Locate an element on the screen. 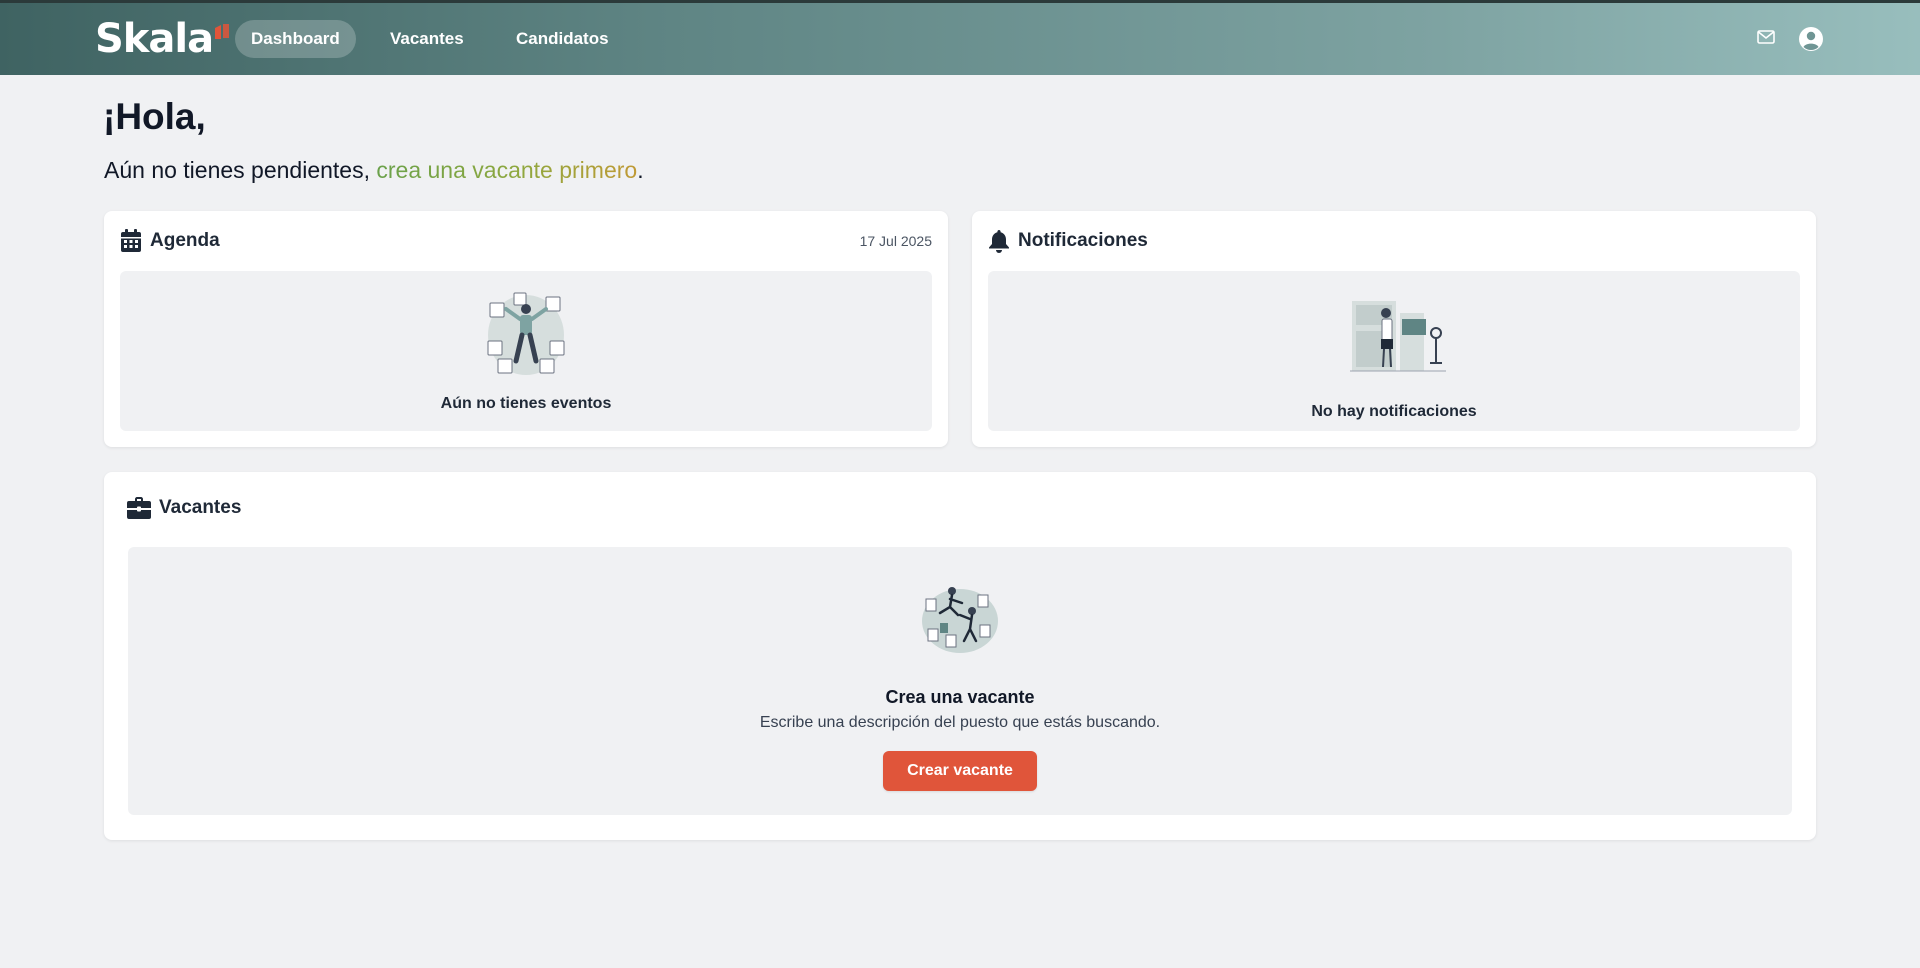  briefcase-icon is located at coordinates (139, 508).